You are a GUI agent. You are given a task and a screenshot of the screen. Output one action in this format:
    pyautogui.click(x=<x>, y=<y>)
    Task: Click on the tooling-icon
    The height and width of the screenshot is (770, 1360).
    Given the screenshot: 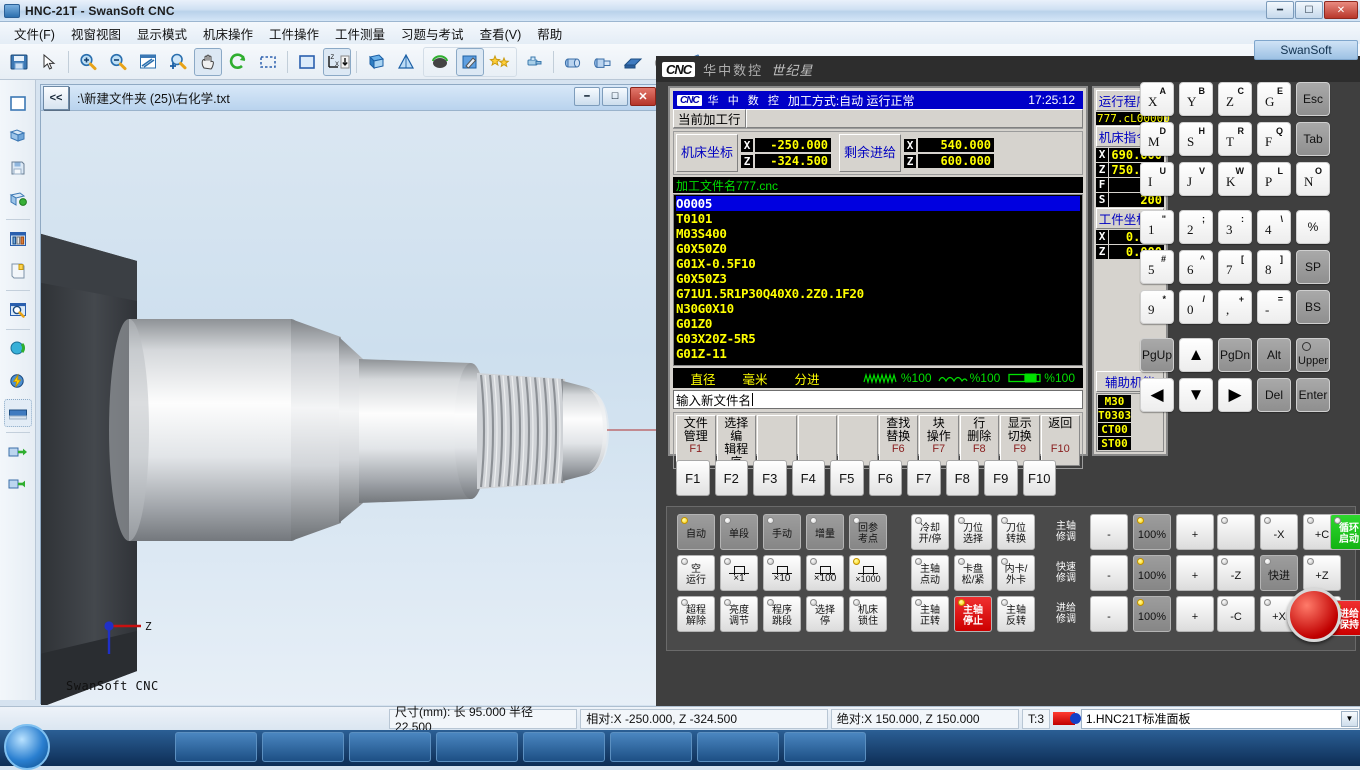 What is the action you would take?
    pyautogui.click(x=18, y=239)
    